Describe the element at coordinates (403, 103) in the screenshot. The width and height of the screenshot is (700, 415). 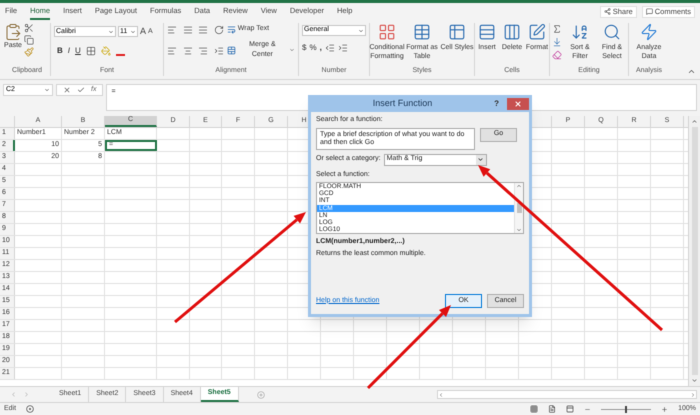
I see `dialog-title: Insert Function` at that location.